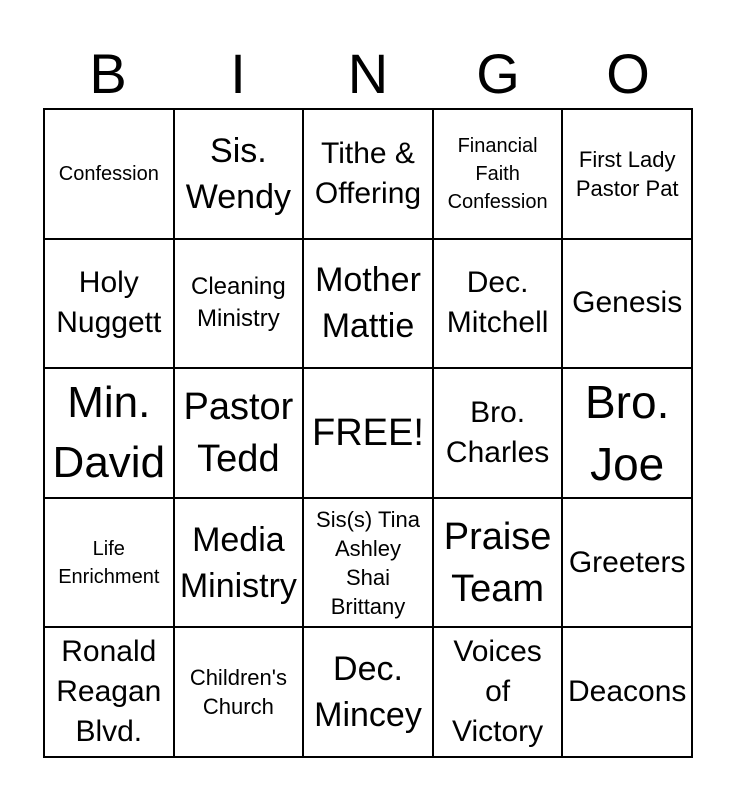 The height and width of the screenshot is (800, 736). I want to click on header-letter-b: B, so click(108, 73).